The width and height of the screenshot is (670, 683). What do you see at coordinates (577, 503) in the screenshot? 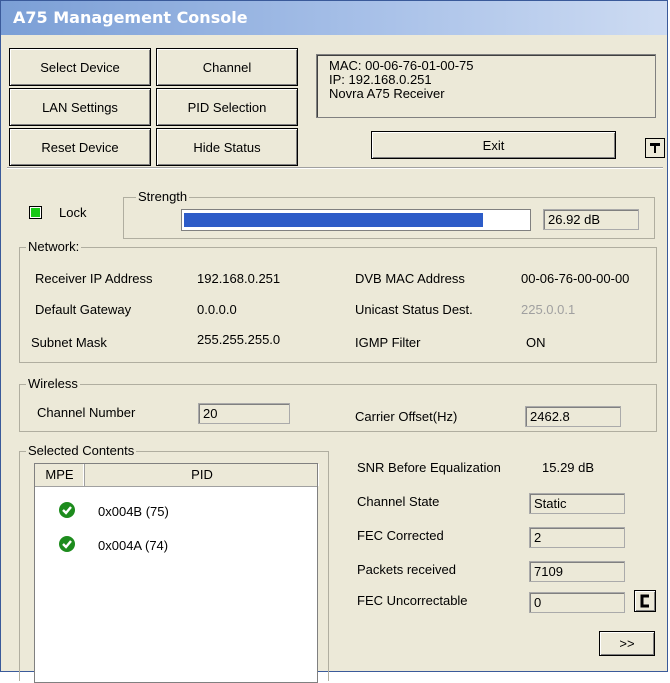
I see `channel-state-field: Static` at bounding box center [577, 503].